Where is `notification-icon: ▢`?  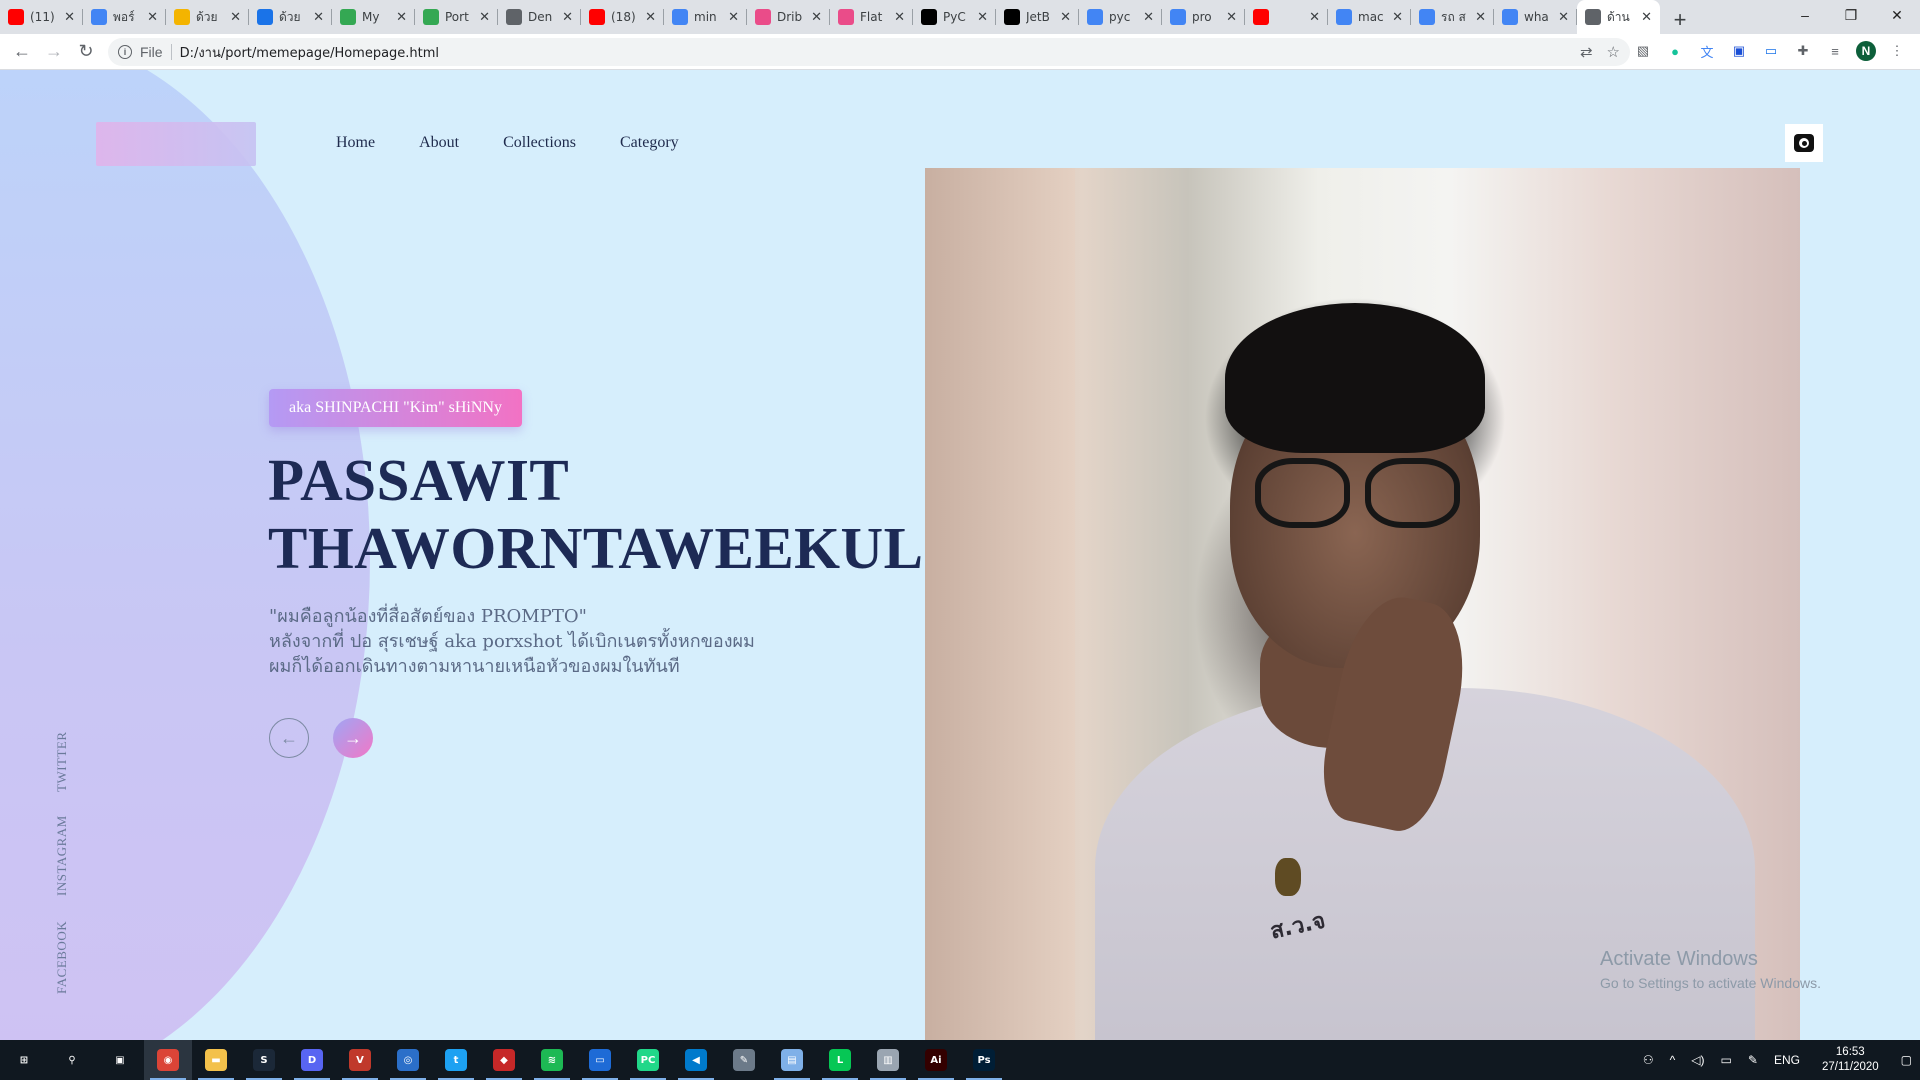 notification-icon: ▢ is located at coordinates (1906, 1060).